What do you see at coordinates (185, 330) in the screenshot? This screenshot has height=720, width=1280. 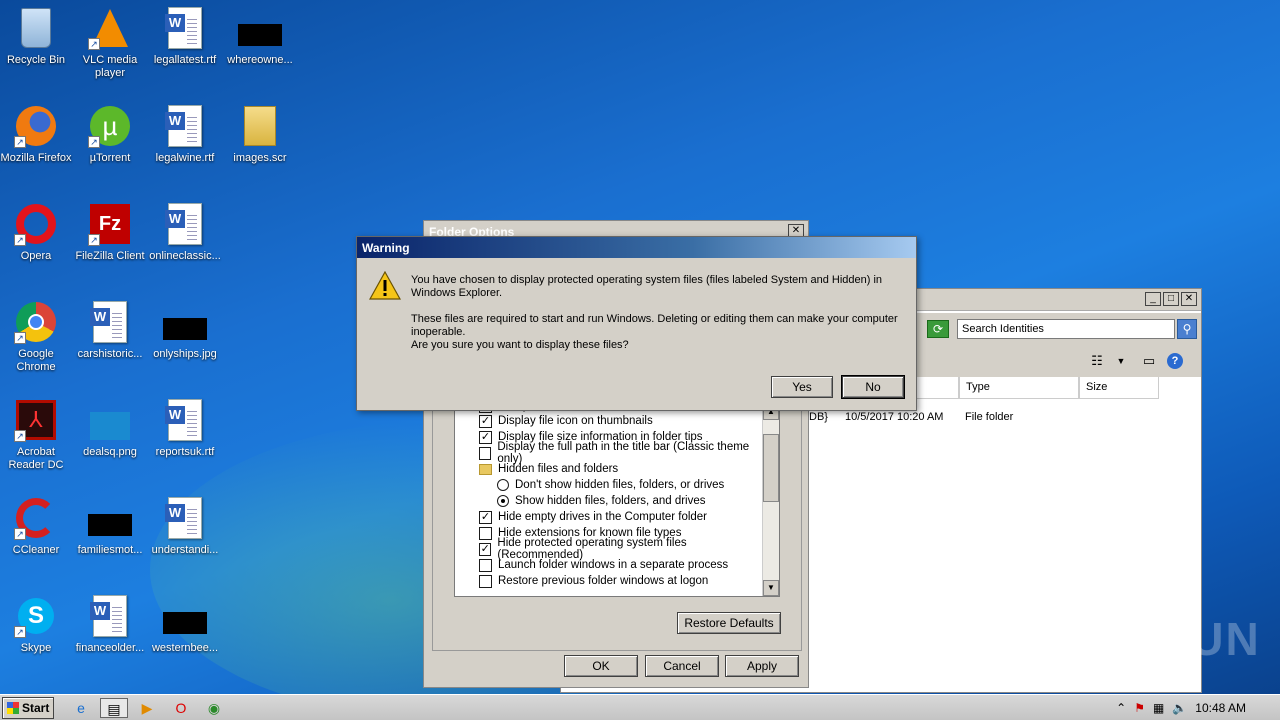 I see `desktop-icon: onlyships.jpg` at bounding box center [185, 330].